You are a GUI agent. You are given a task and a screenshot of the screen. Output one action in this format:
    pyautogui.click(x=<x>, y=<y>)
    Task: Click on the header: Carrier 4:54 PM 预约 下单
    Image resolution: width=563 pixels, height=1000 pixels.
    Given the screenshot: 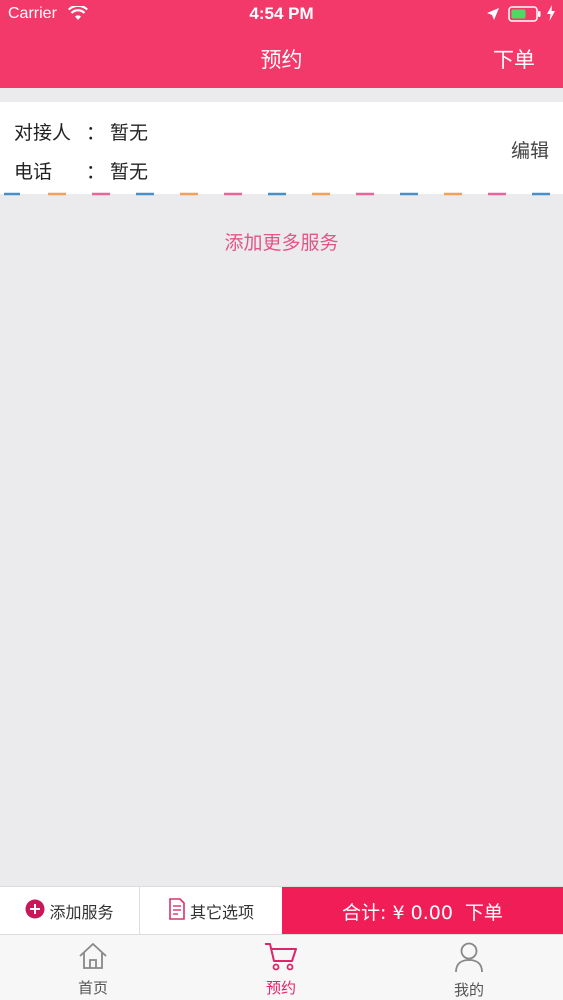 What is the action you would take?
    pyautogui.click(x=281, y=44)
    